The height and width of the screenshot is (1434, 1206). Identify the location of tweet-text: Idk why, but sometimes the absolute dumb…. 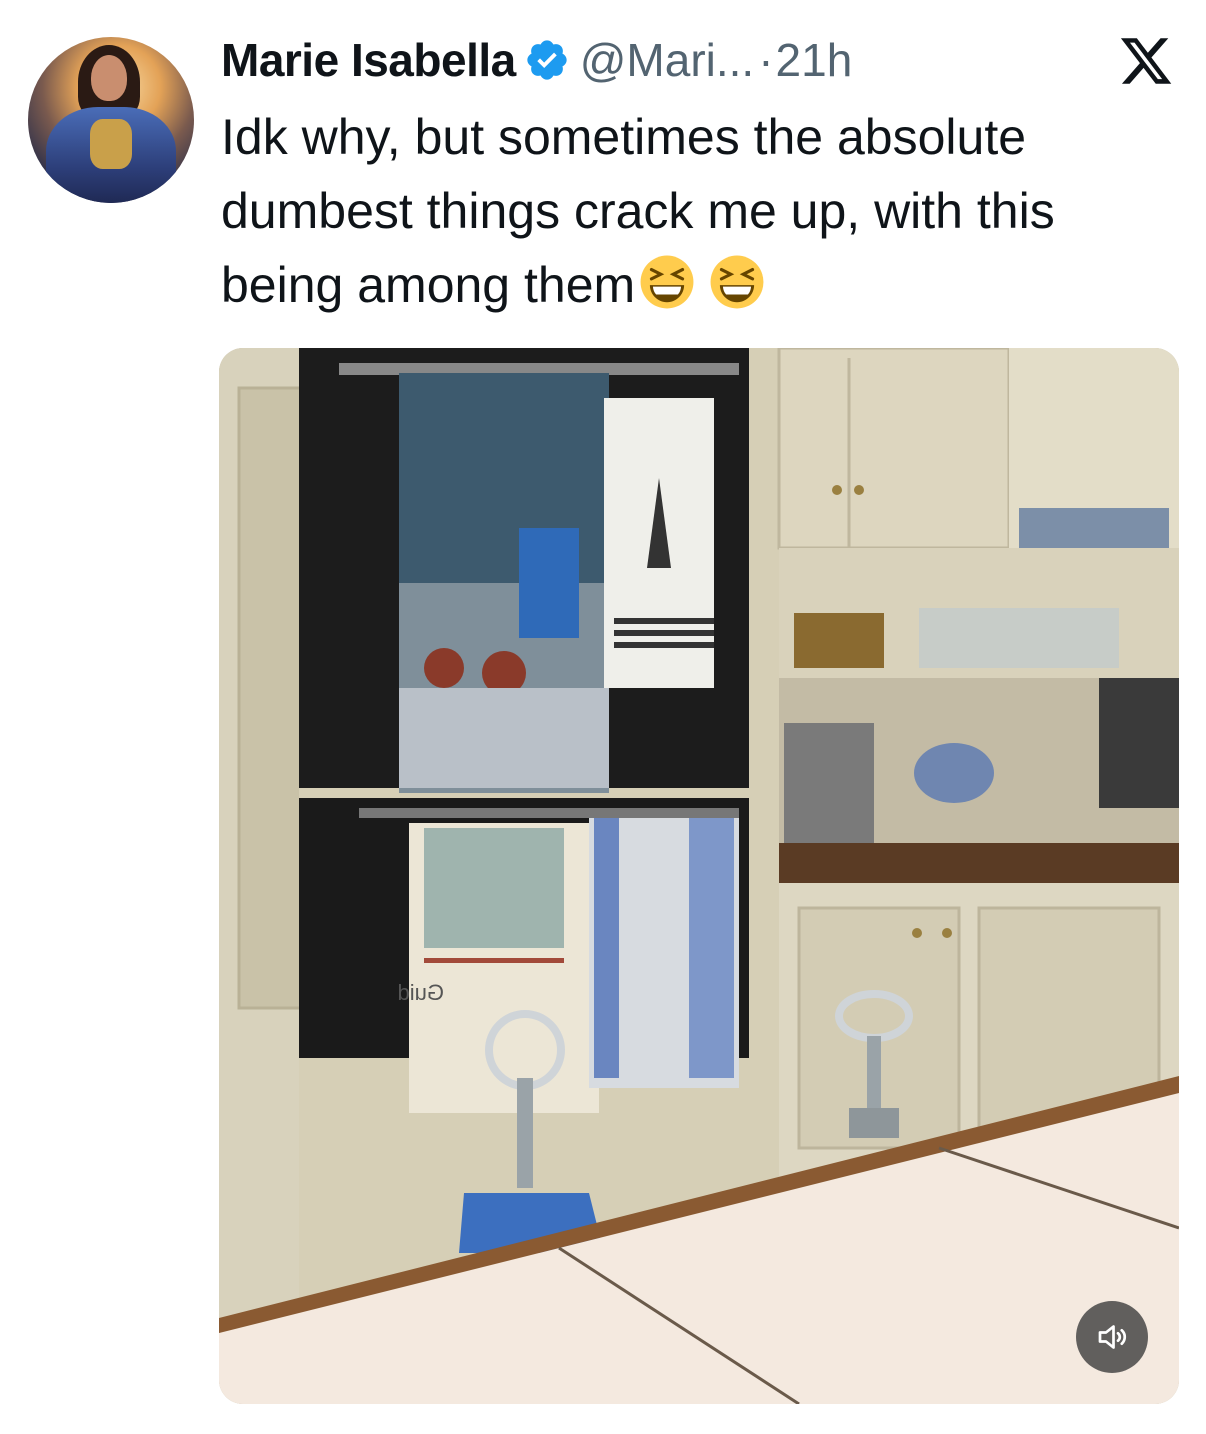
(701, 211).